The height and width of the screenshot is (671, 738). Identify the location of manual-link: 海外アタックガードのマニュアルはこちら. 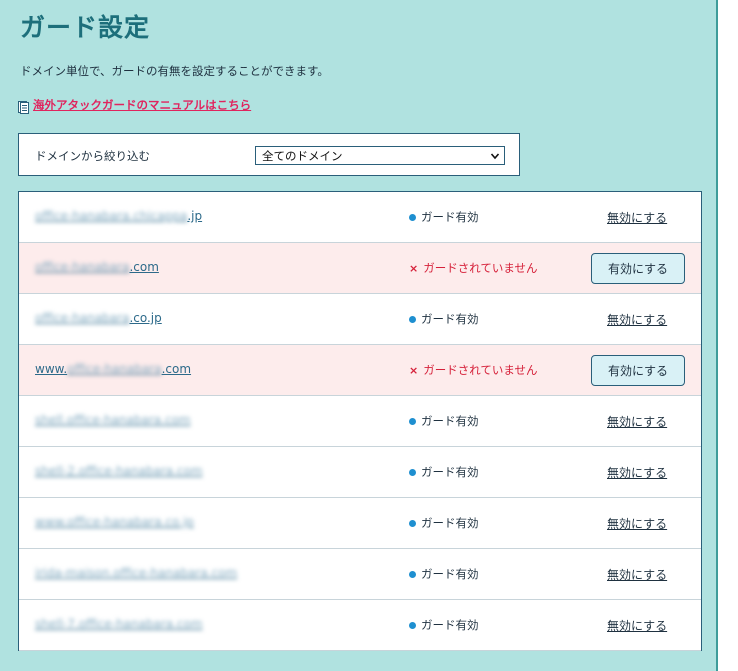
(142, 105).